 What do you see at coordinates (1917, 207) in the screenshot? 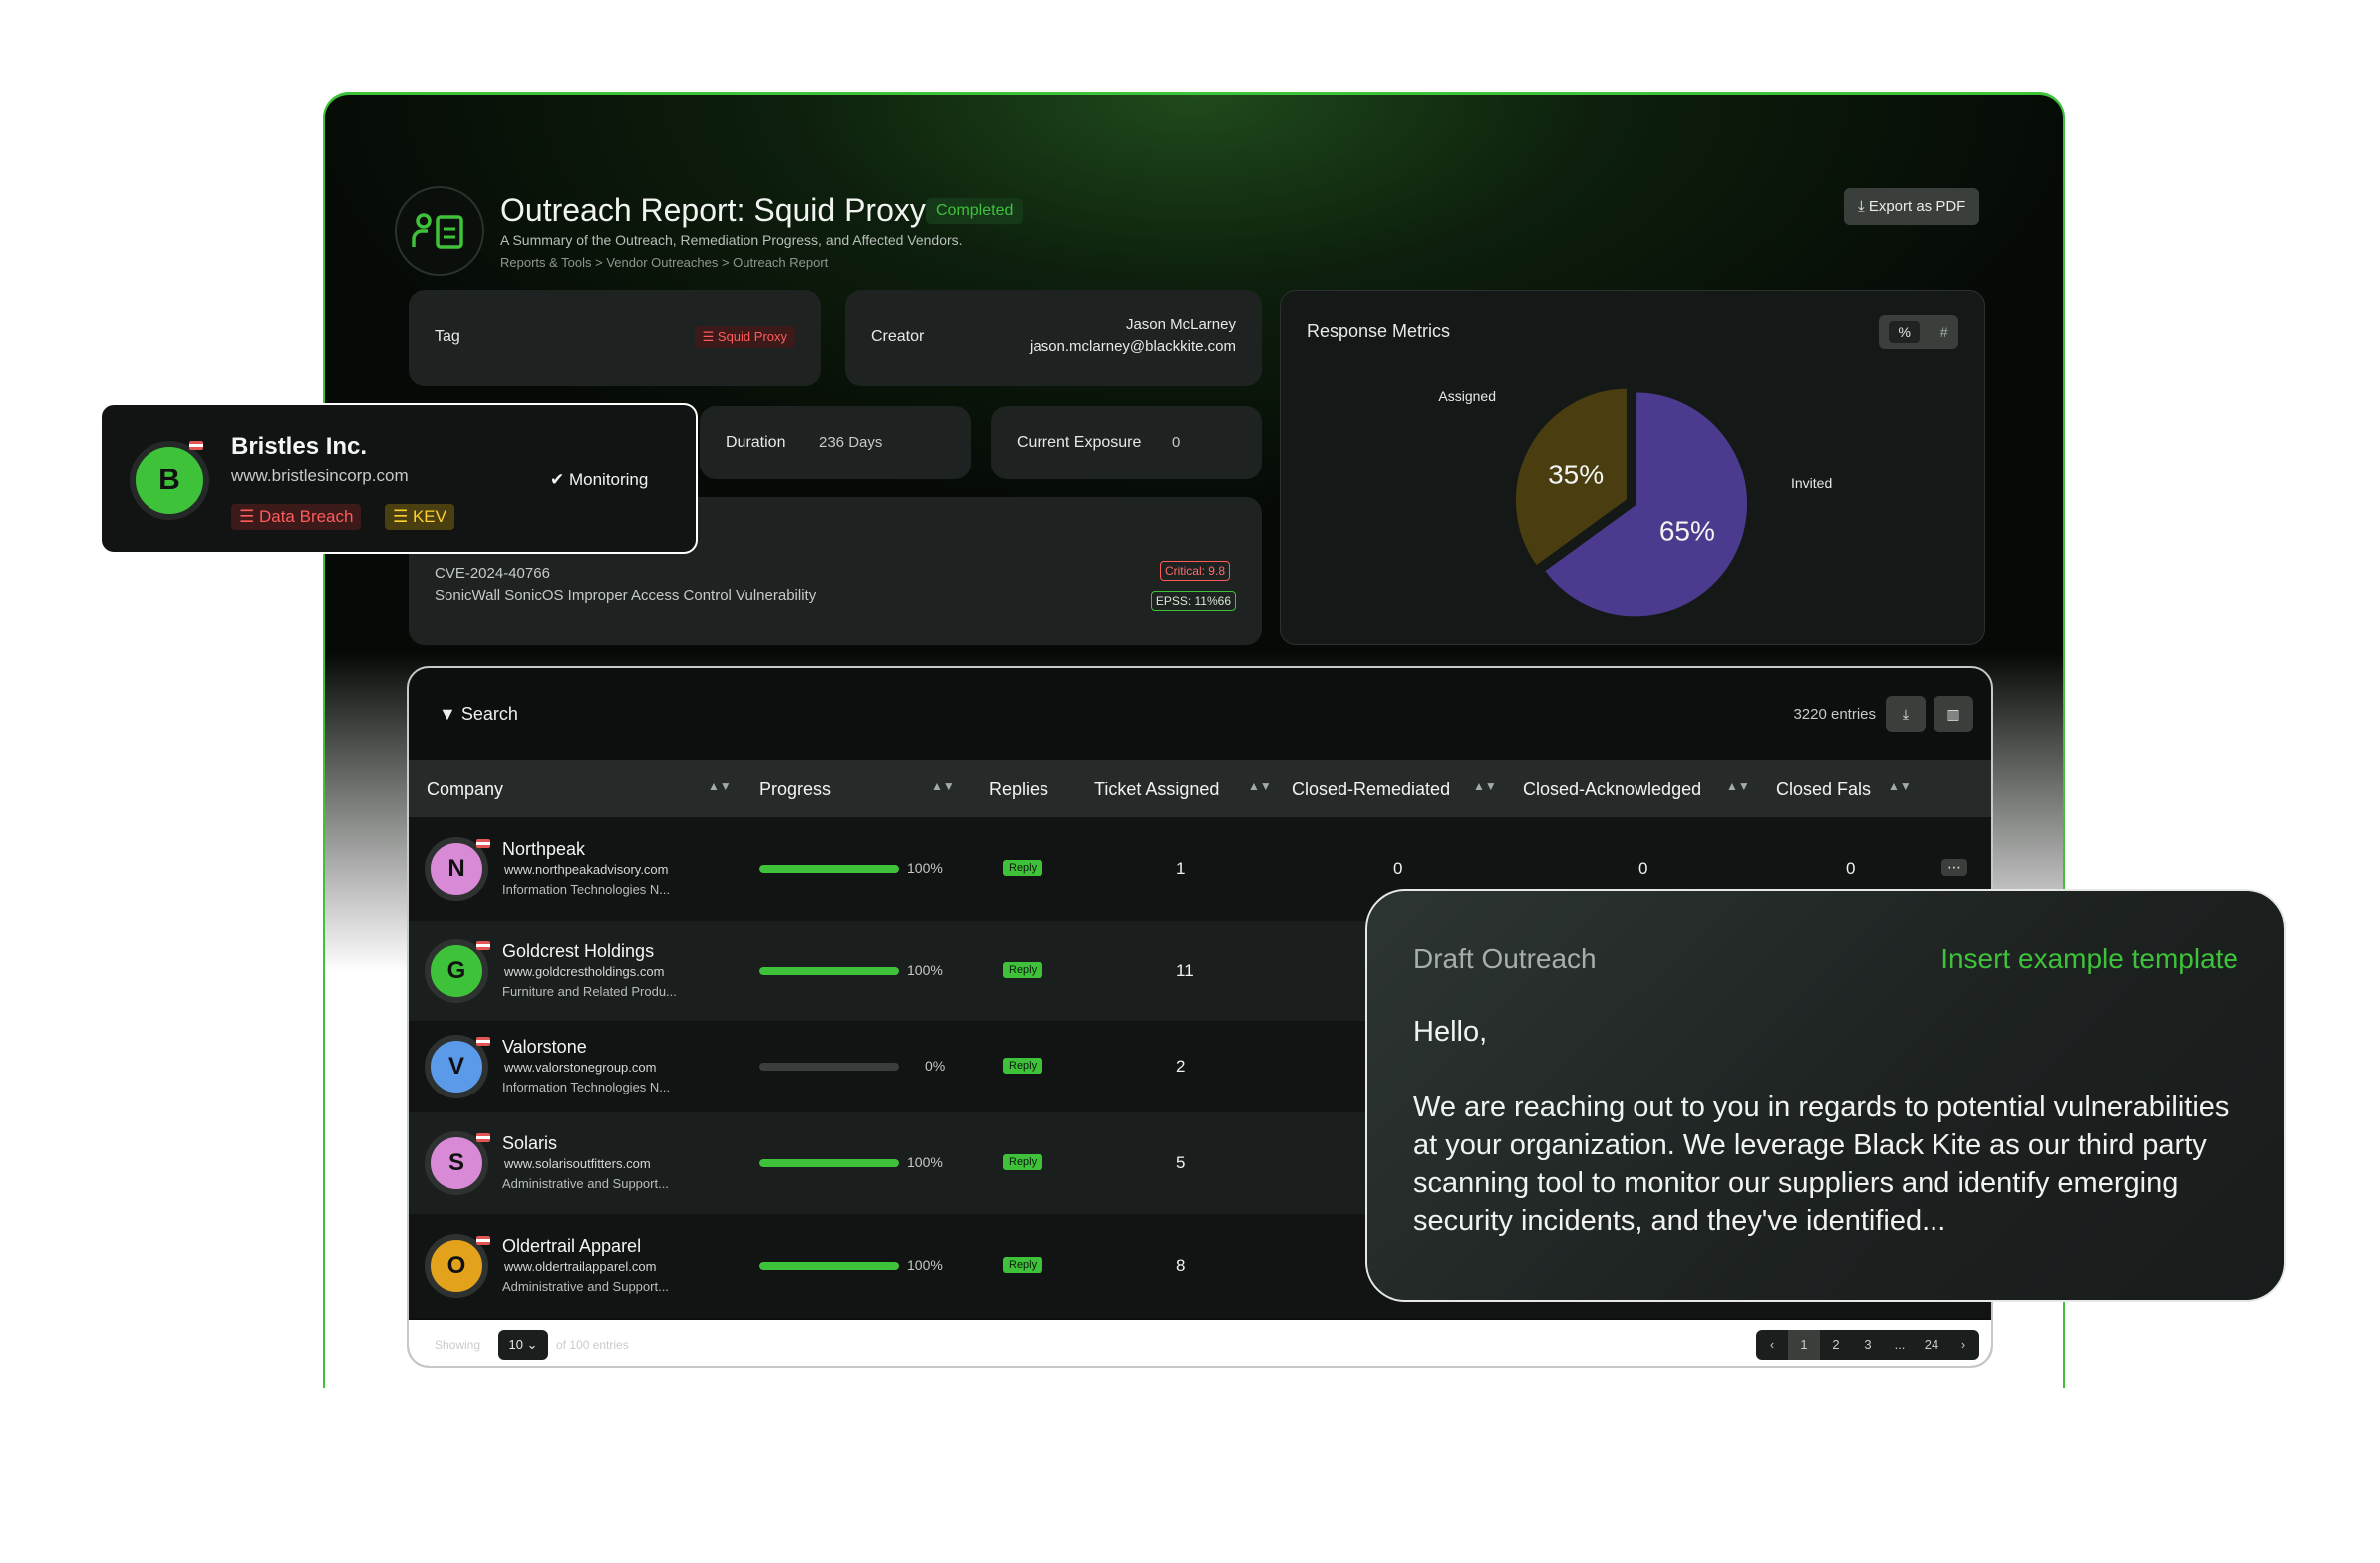
I see `export-label: Export as PDF` at bounding box center [1917, 207].